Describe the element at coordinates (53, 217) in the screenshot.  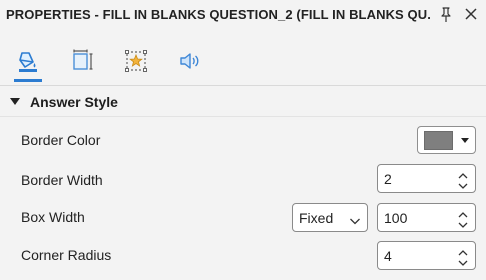
I see `box-width-label: Box Width` at that location.